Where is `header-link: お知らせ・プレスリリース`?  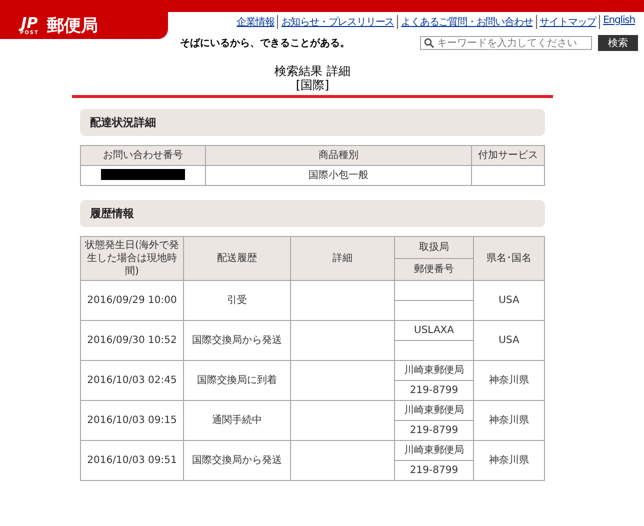
header-link: お知らせ・プレスリリース is located at coordinates (337, 22).